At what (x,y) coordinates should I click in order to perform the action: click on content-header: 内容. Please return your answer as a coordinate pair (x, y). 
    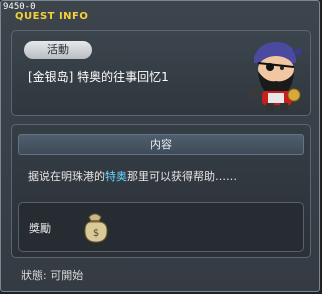
    Looking at the image, I should click on (161, 144).